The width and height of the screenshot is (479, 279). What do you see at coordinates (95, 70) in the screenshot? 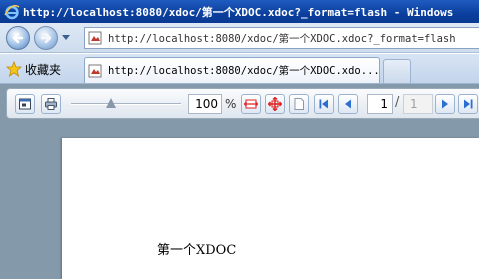
I see `tab-favicon-icon` at bounding box center [95, 70].